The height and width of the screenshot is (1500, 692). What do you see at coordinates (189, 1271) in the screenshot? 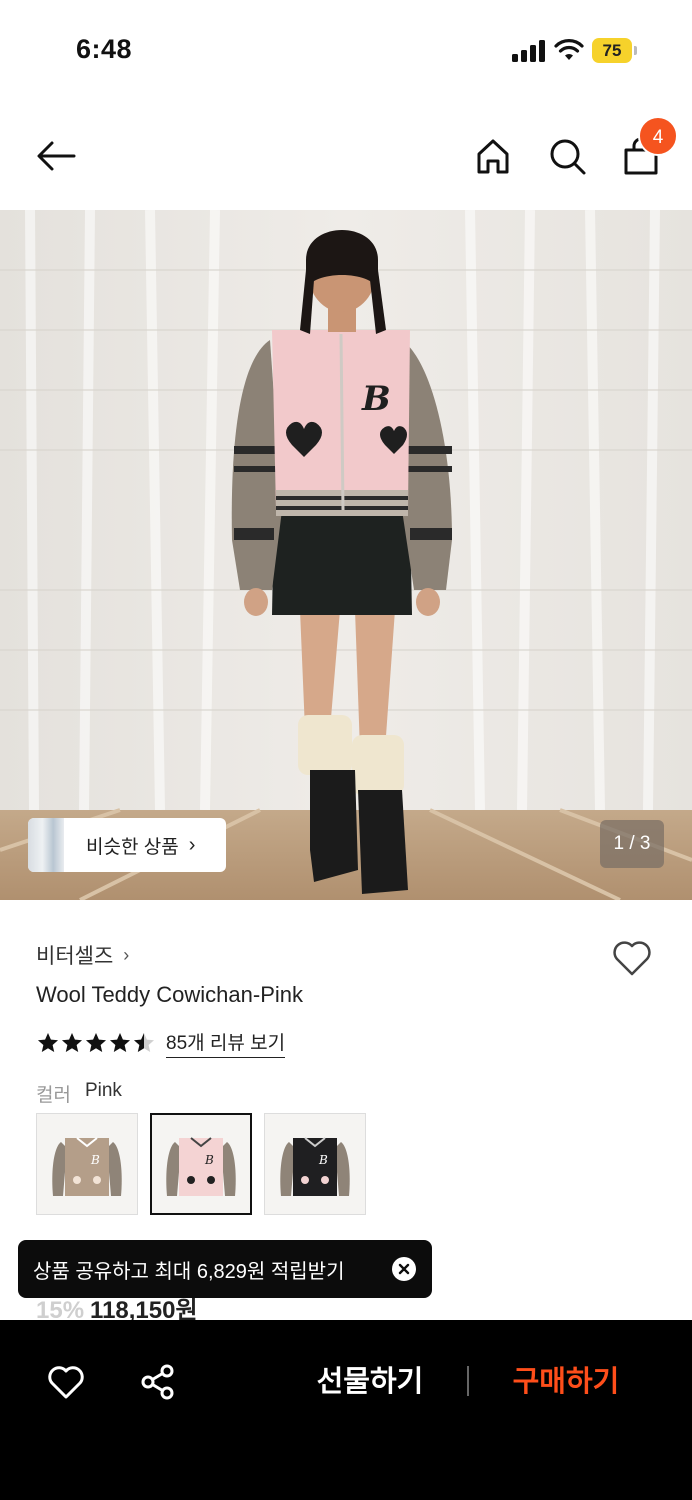
I see `toast-message: 상품 공유하고 최대 6,829원 적립받기` at bounding box center [189, 1271].